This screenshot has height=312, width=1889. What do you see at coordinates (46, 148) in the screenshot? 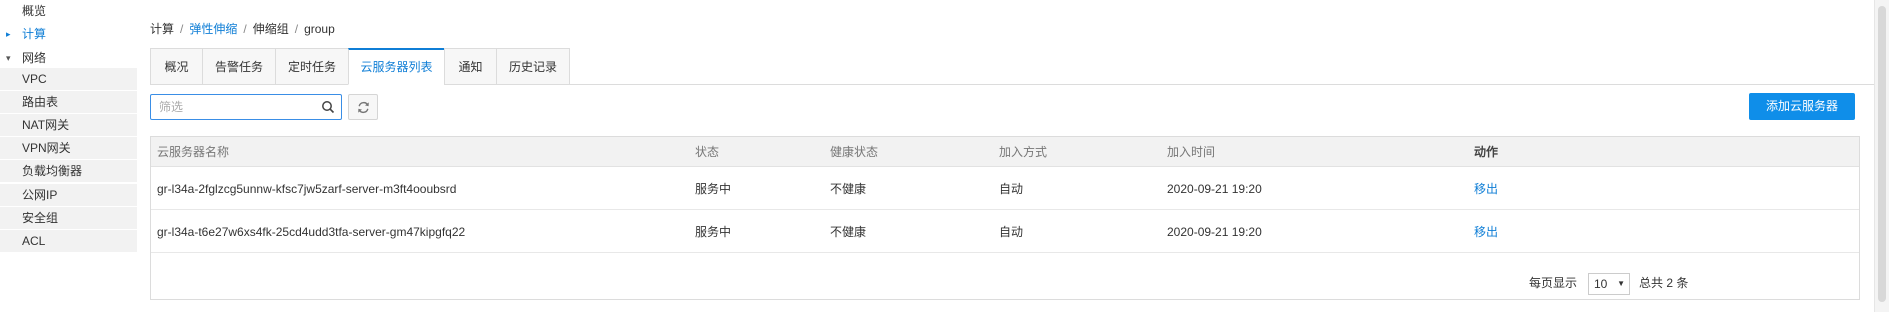
I see `sidebar-item-label: VPN网关` at bounding box center [46, 148].